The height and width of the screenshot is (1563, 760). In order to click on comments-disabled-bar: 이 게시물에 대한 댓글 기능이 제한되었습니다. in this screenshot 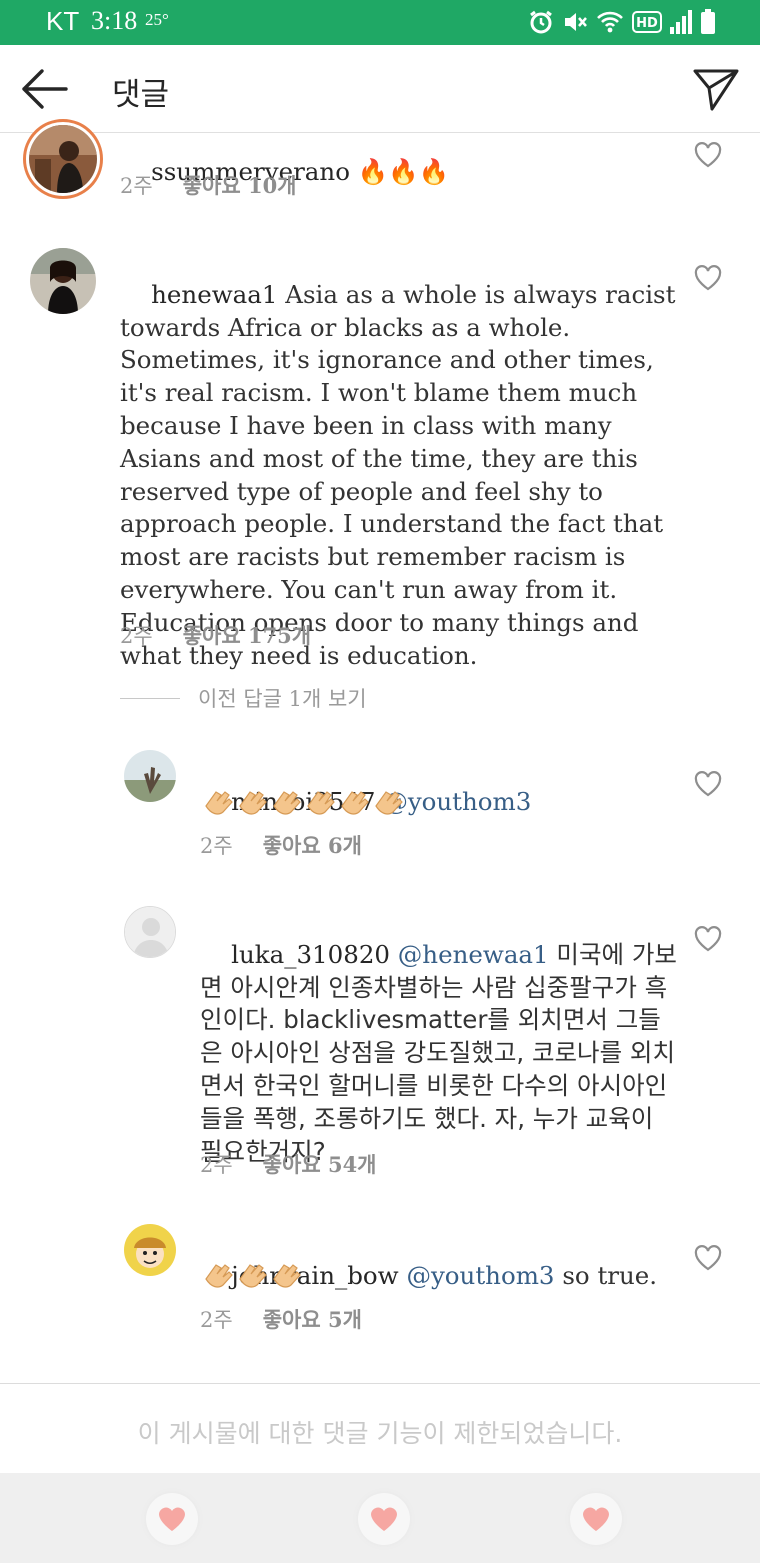, I will do `click(380, 1428)`.